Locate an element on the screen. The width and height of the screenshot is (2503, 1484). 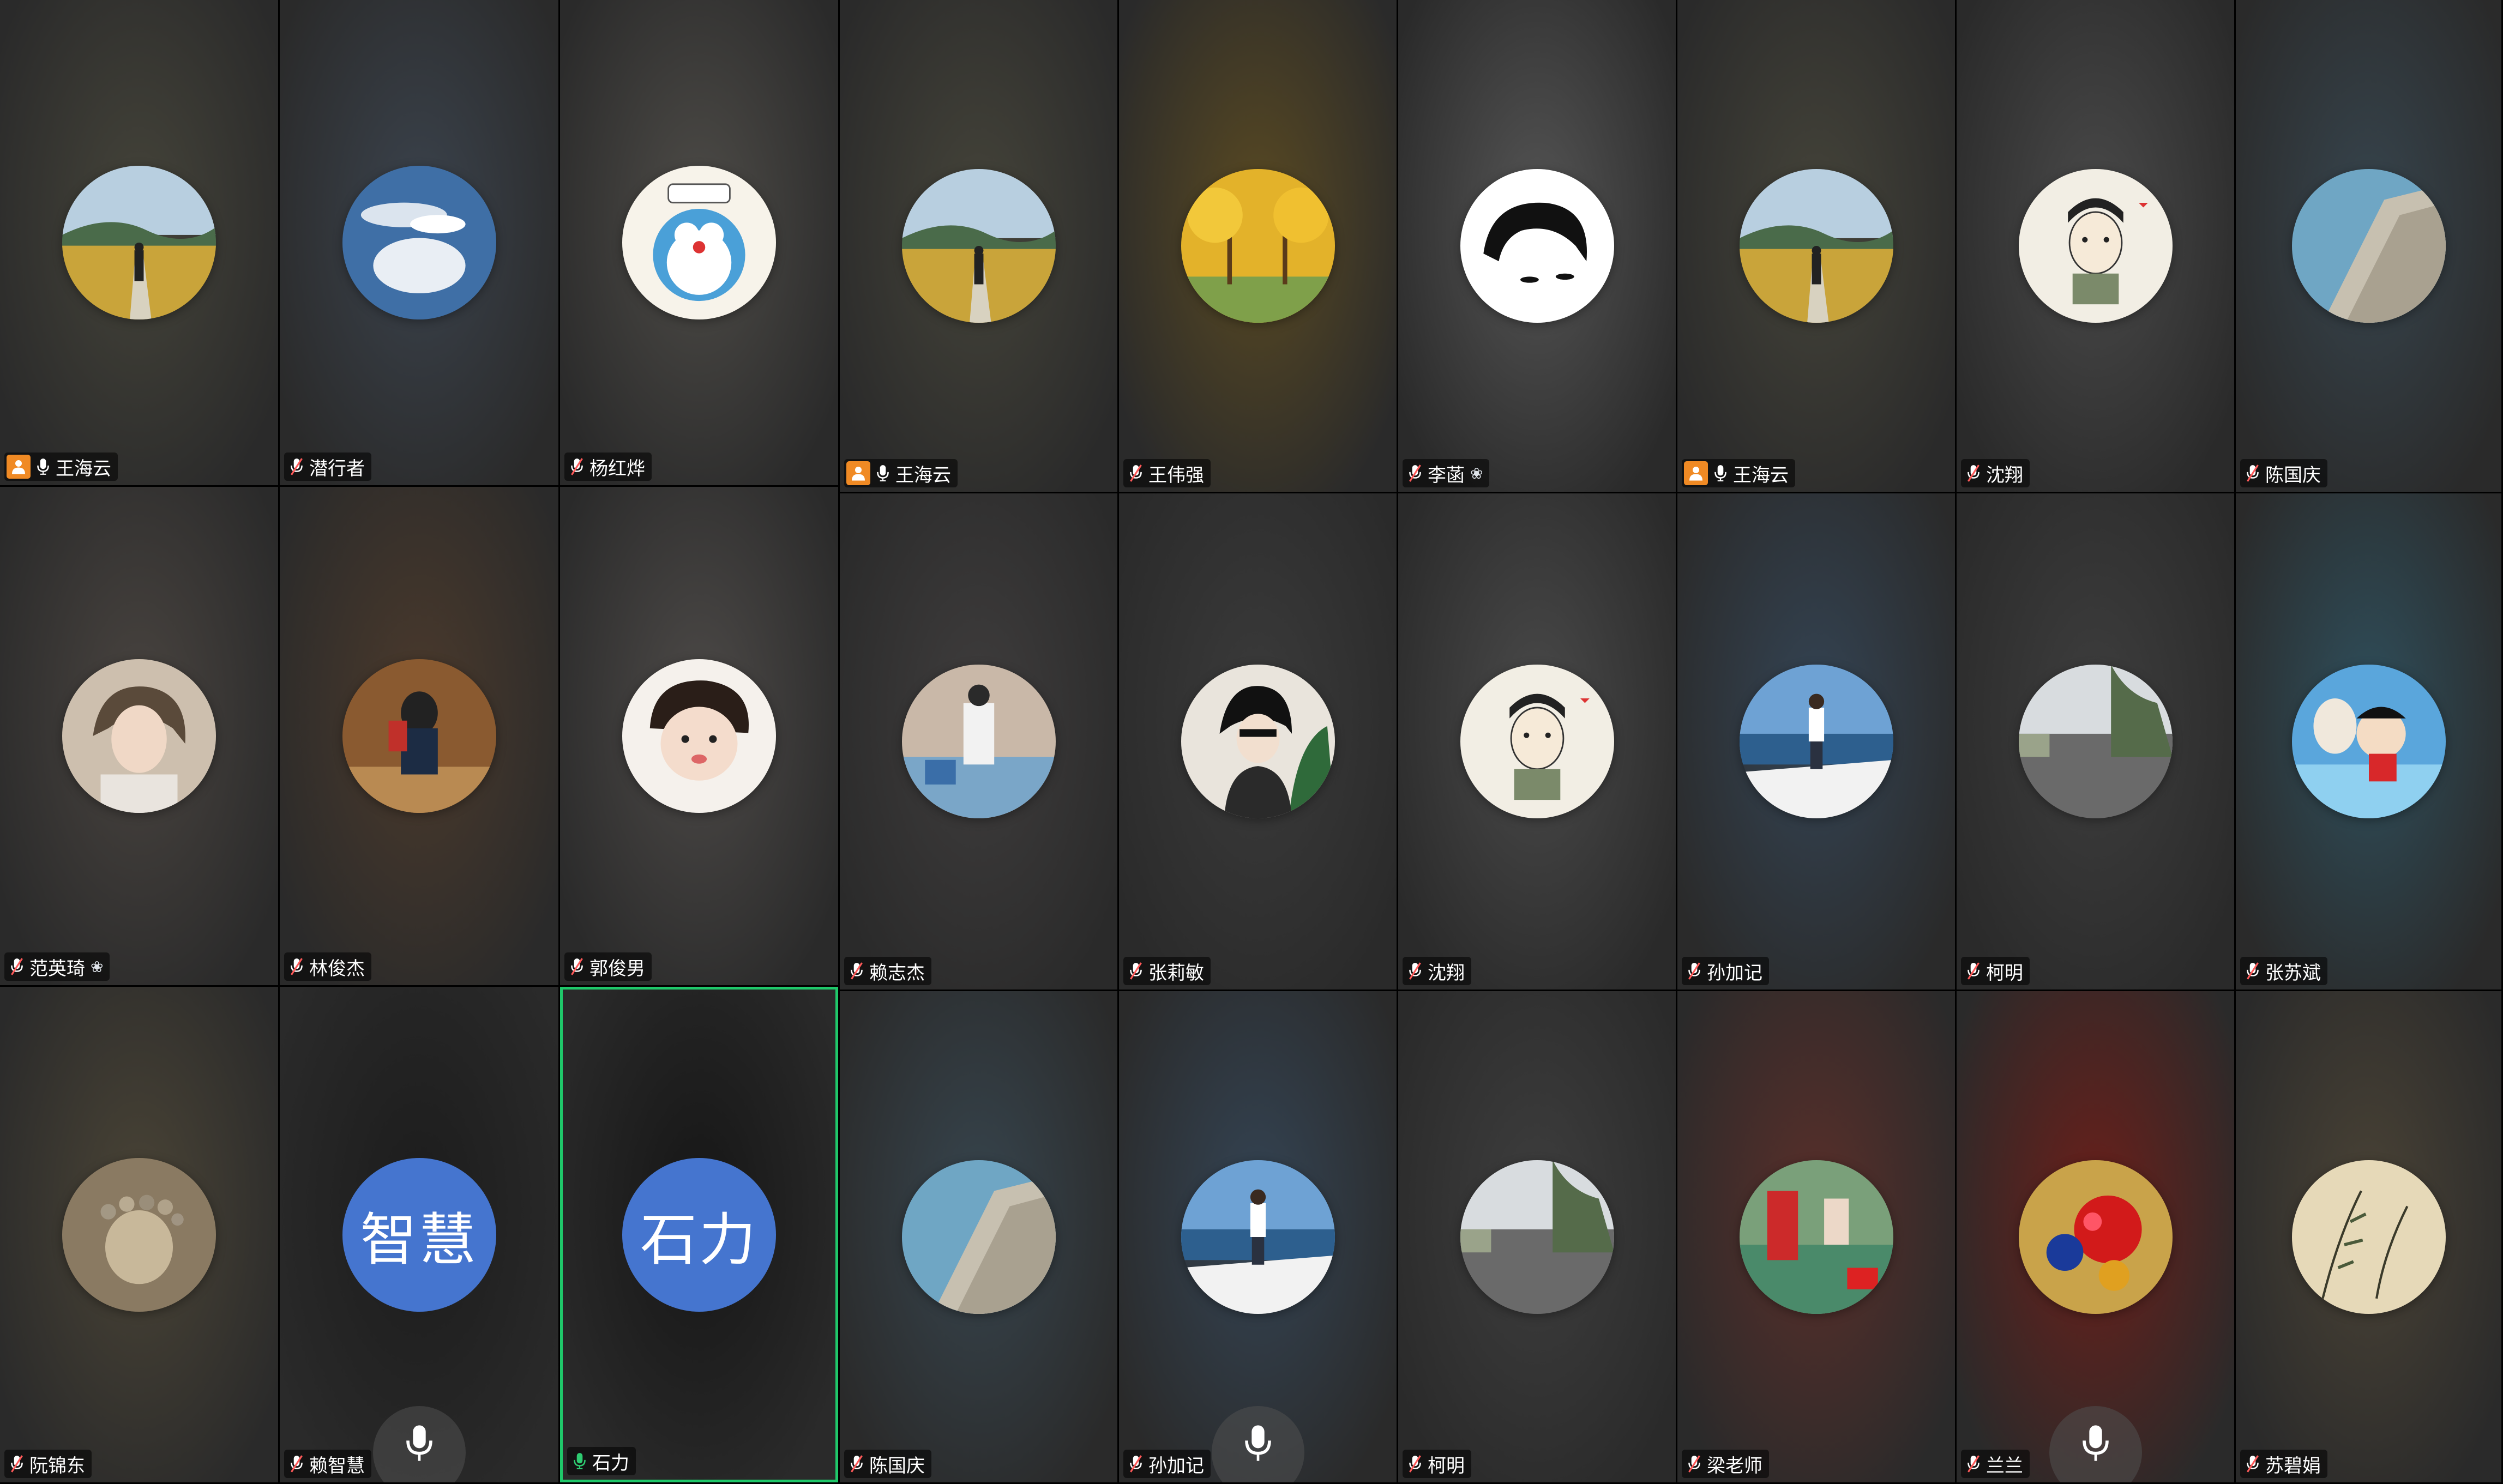
participant-tile: 赖志杰 is located at coordinates (978, 741).